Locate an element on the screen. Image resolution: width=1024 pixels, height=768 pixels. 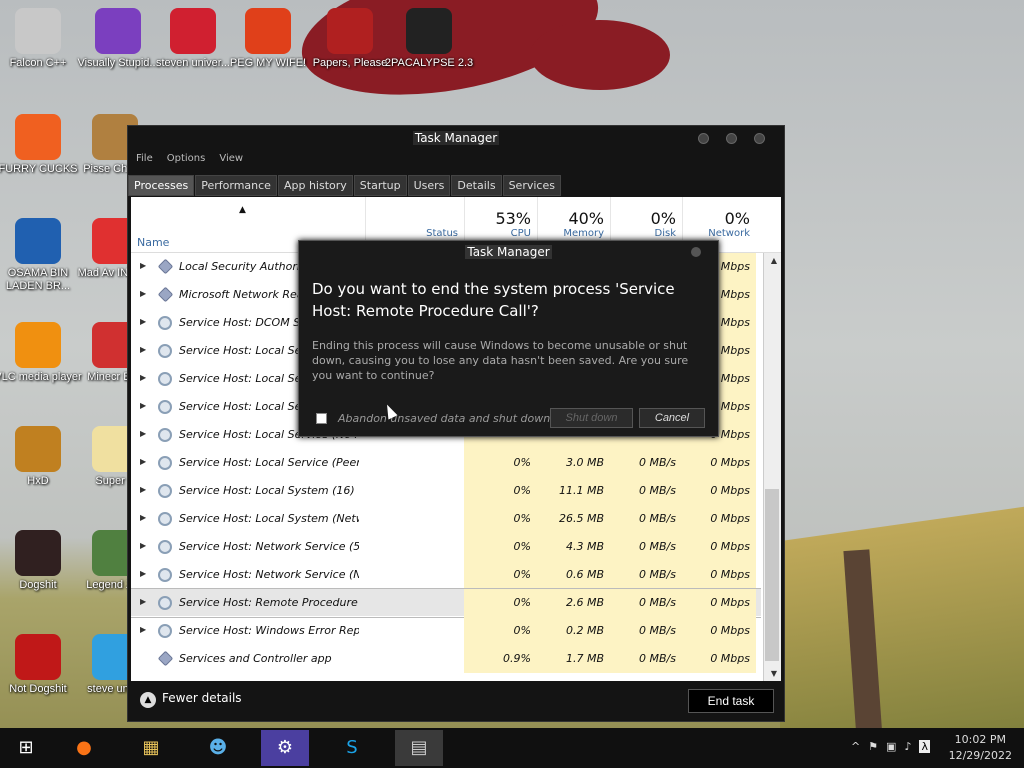
maximize-button is located at coordinates (731, 138).